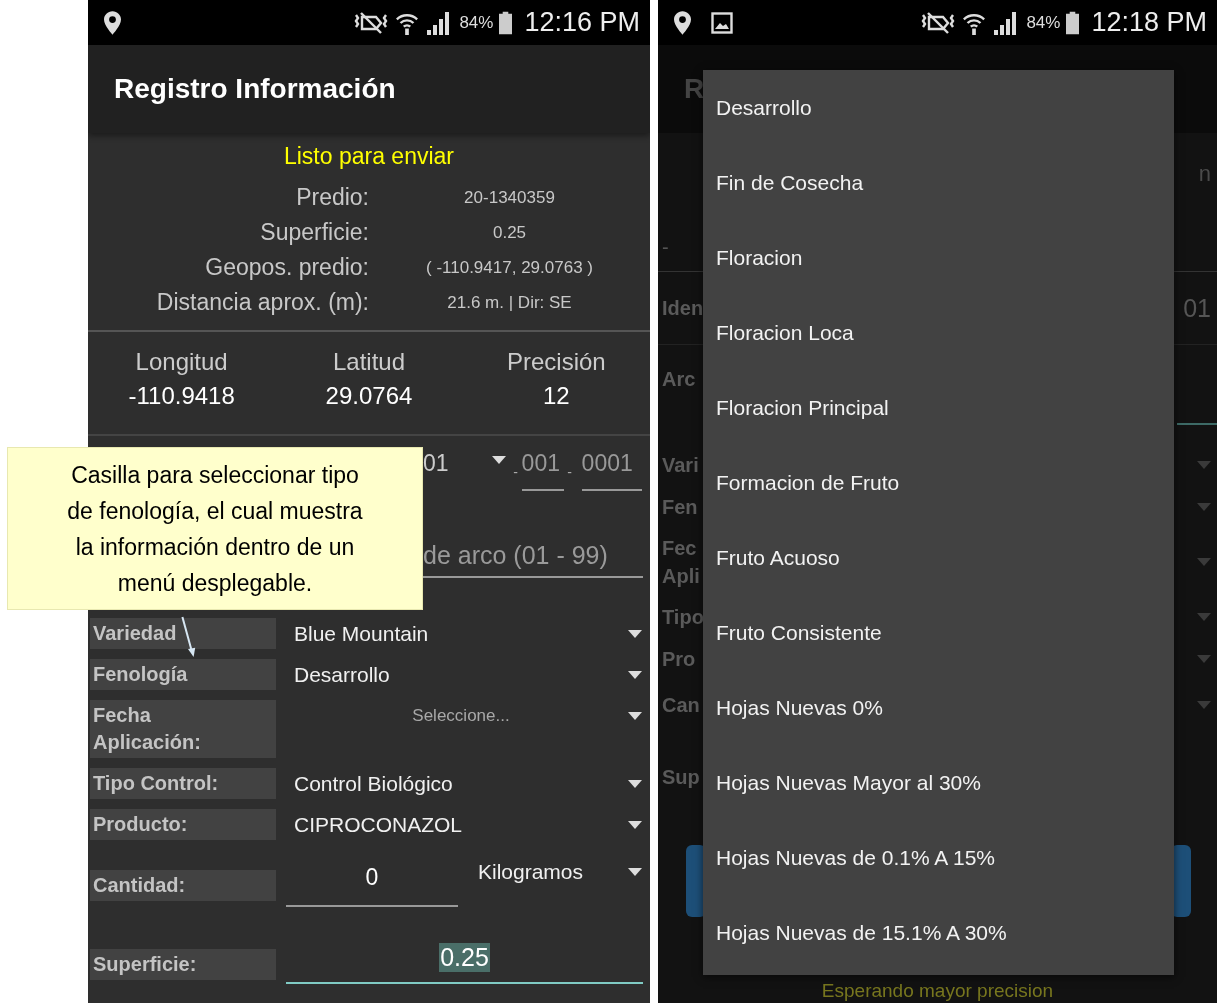 Image resolution: width=1217 pixels, height=1003 pixels. What do you see at coordinates (183, 964) in the screenshot?
I see `field-label: Superficie:` at bounding box center [183, 964].